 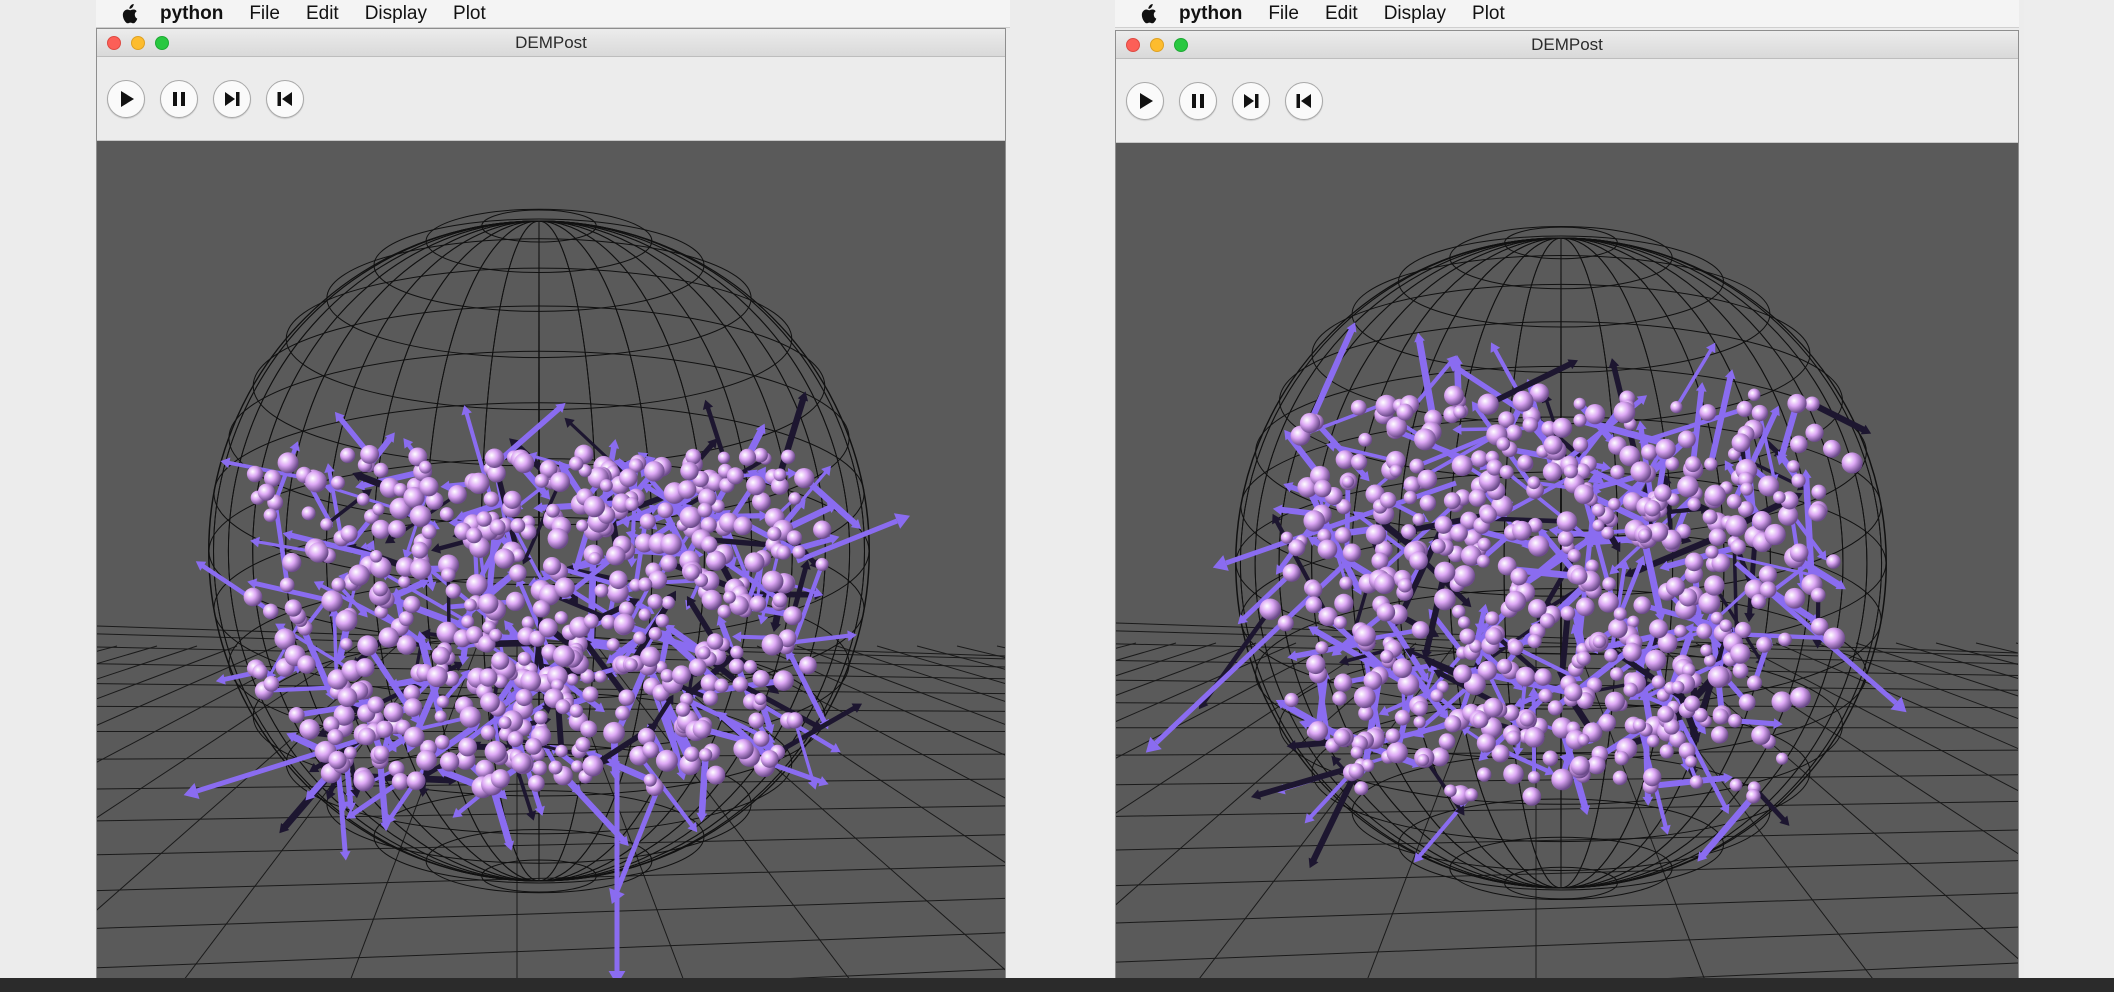 I want to click on rewind-icon, so click(x=1303, y=100).